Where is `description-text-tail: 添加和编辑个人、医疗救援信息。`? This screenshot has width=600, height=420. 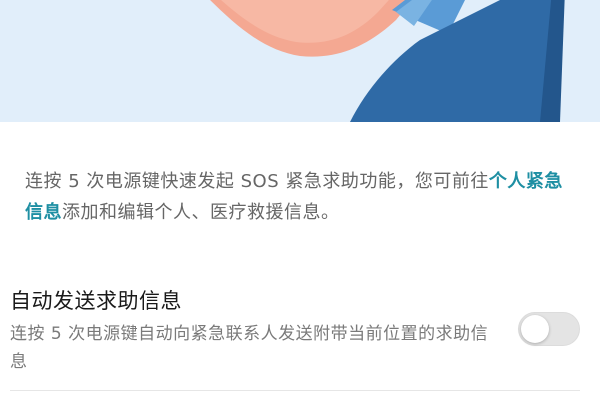 description-text-tail: 添加和编辑个人、医疗救援信息。 is located at coordinates (201, 212).